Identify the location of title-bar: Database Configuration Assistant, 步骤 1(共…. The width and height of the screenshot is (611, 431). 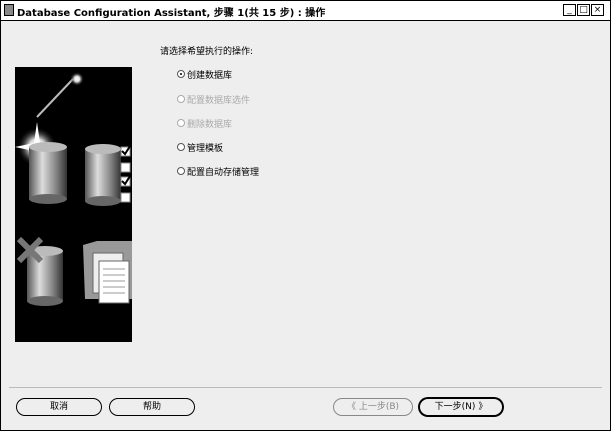
(305, 11).